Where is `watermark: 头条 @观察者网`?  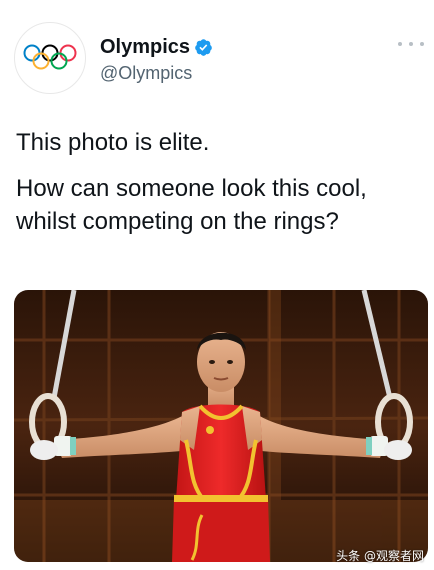 watermark: 头条 @观察者网 is located at coordinates (380, 556).